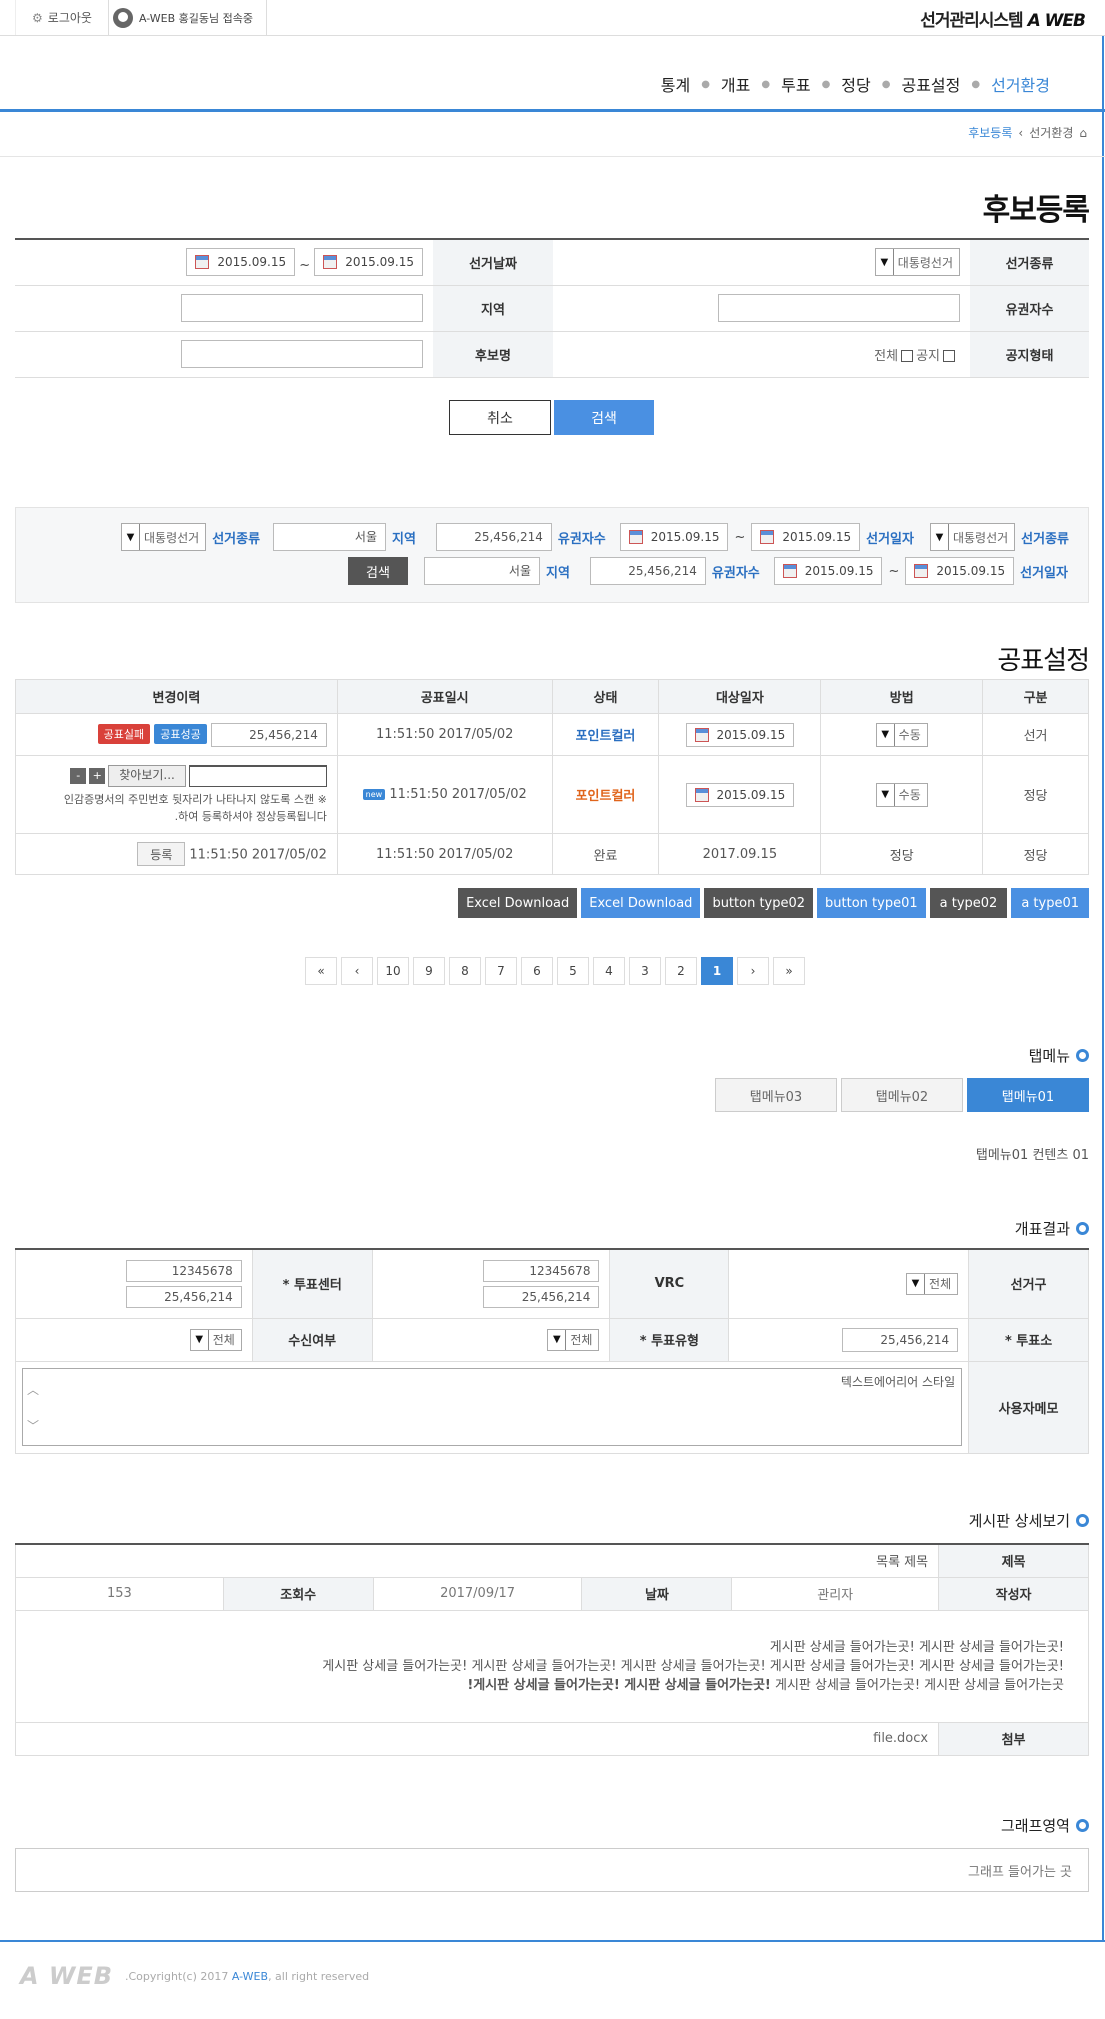  Describe the element at coordinates (1020, 84) in the screenshot. I see `nav-election-env: 선거환경` at that location.